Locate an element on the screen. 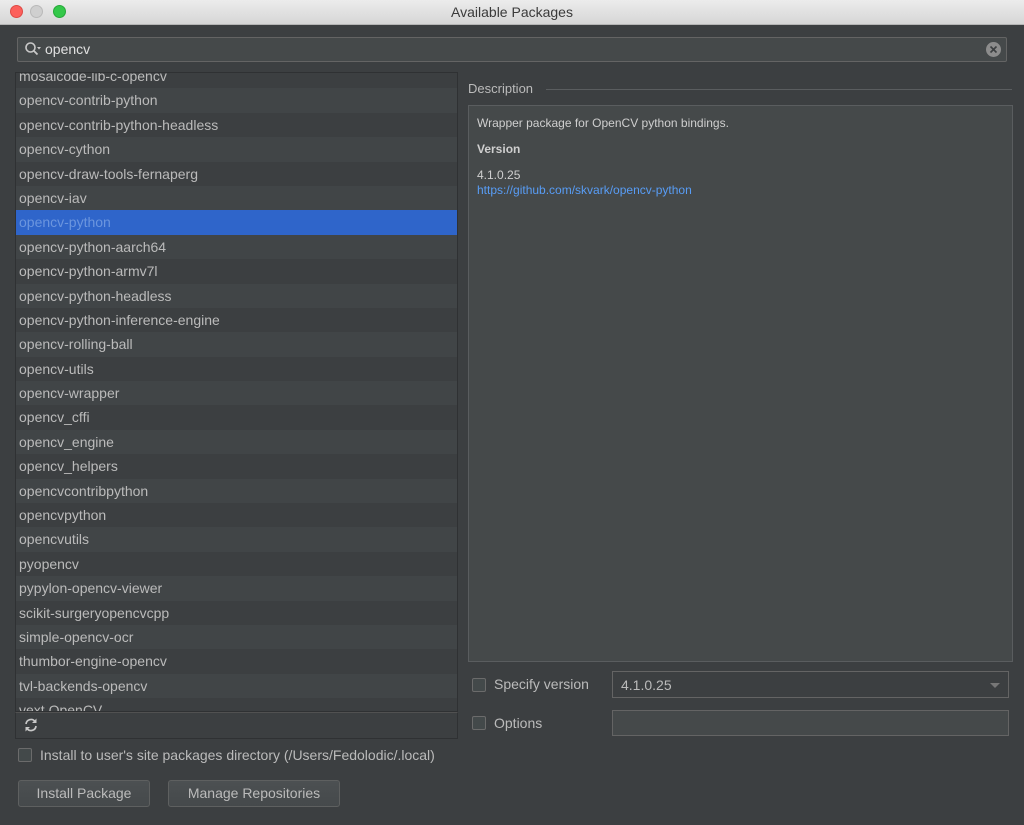 The height and width of the screenshot is (825, 1024). specify-version-checkbox is located at coordinates (479, 685).